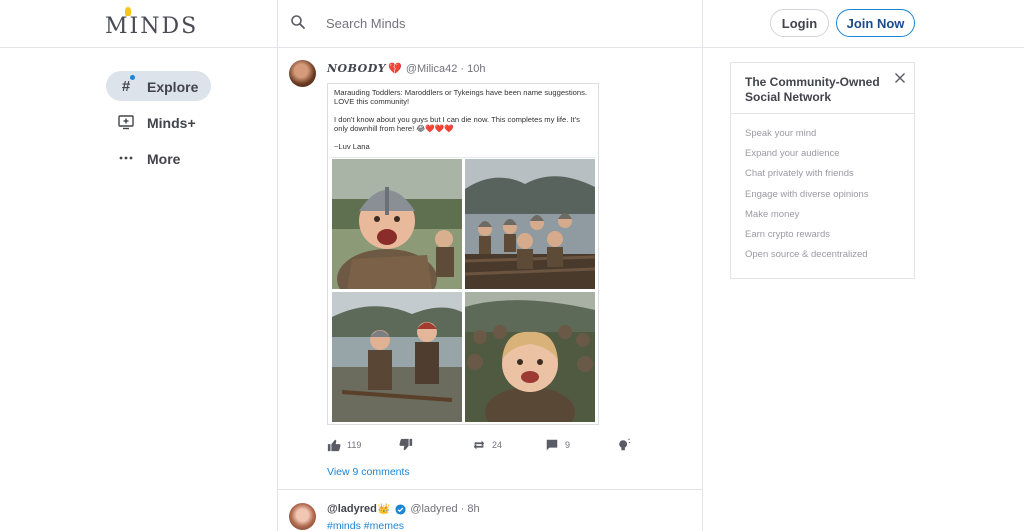  Describe the element at coordinates (132, 77) in the screenshot. I see `notification-dot` at that location.